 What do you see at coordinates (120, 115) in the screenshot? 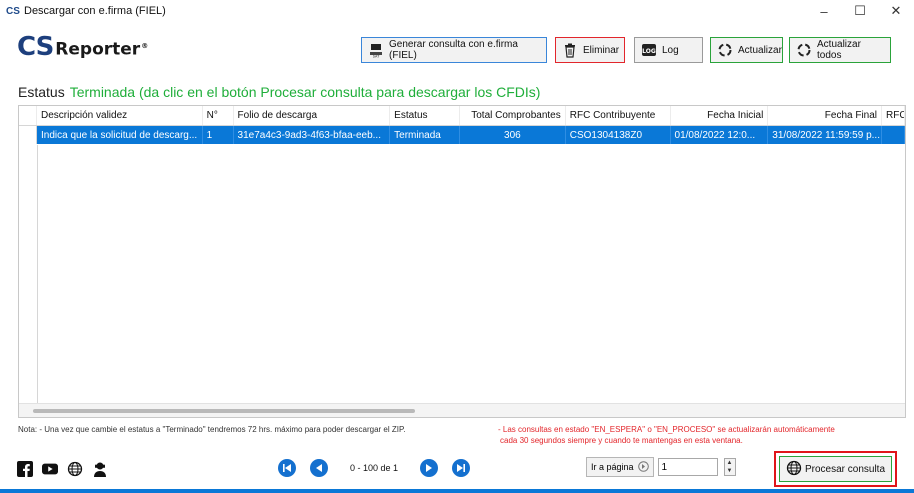
I see `column-header: Descripción validez` at bounding box center [120, 115].